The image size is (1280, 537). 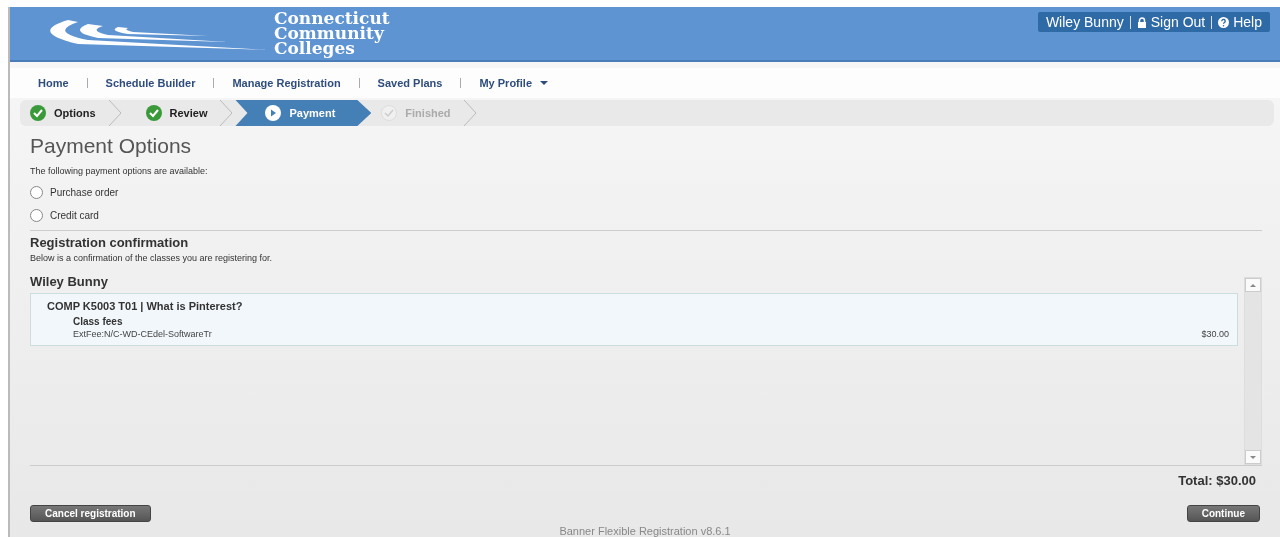 I want to click on help-icon, so click(x=1224, y=22).